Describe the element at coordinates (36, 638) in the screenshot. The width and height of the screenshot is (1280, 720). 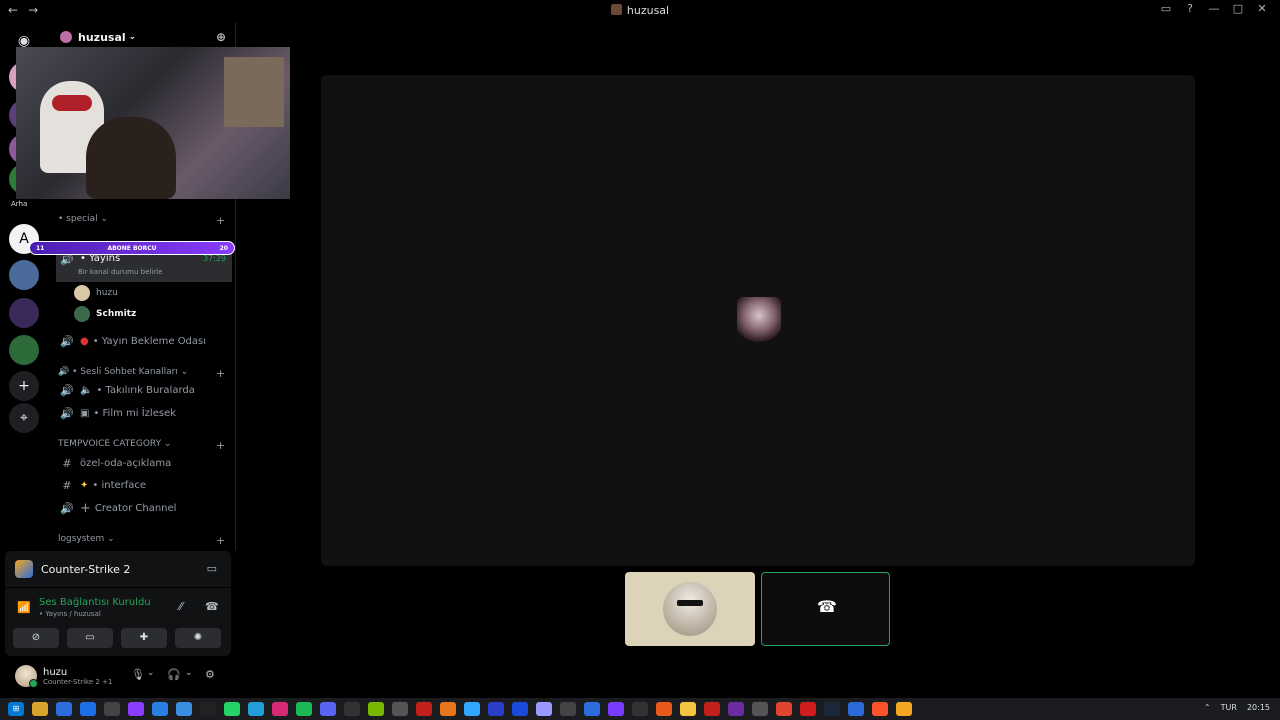
I see `camera-button: ⊘` at that location.